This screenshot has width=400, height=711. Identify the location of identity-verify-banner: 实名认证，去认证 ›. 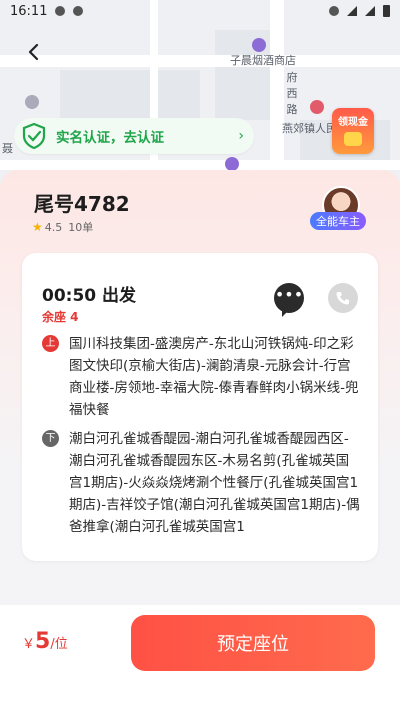
(134, 136).